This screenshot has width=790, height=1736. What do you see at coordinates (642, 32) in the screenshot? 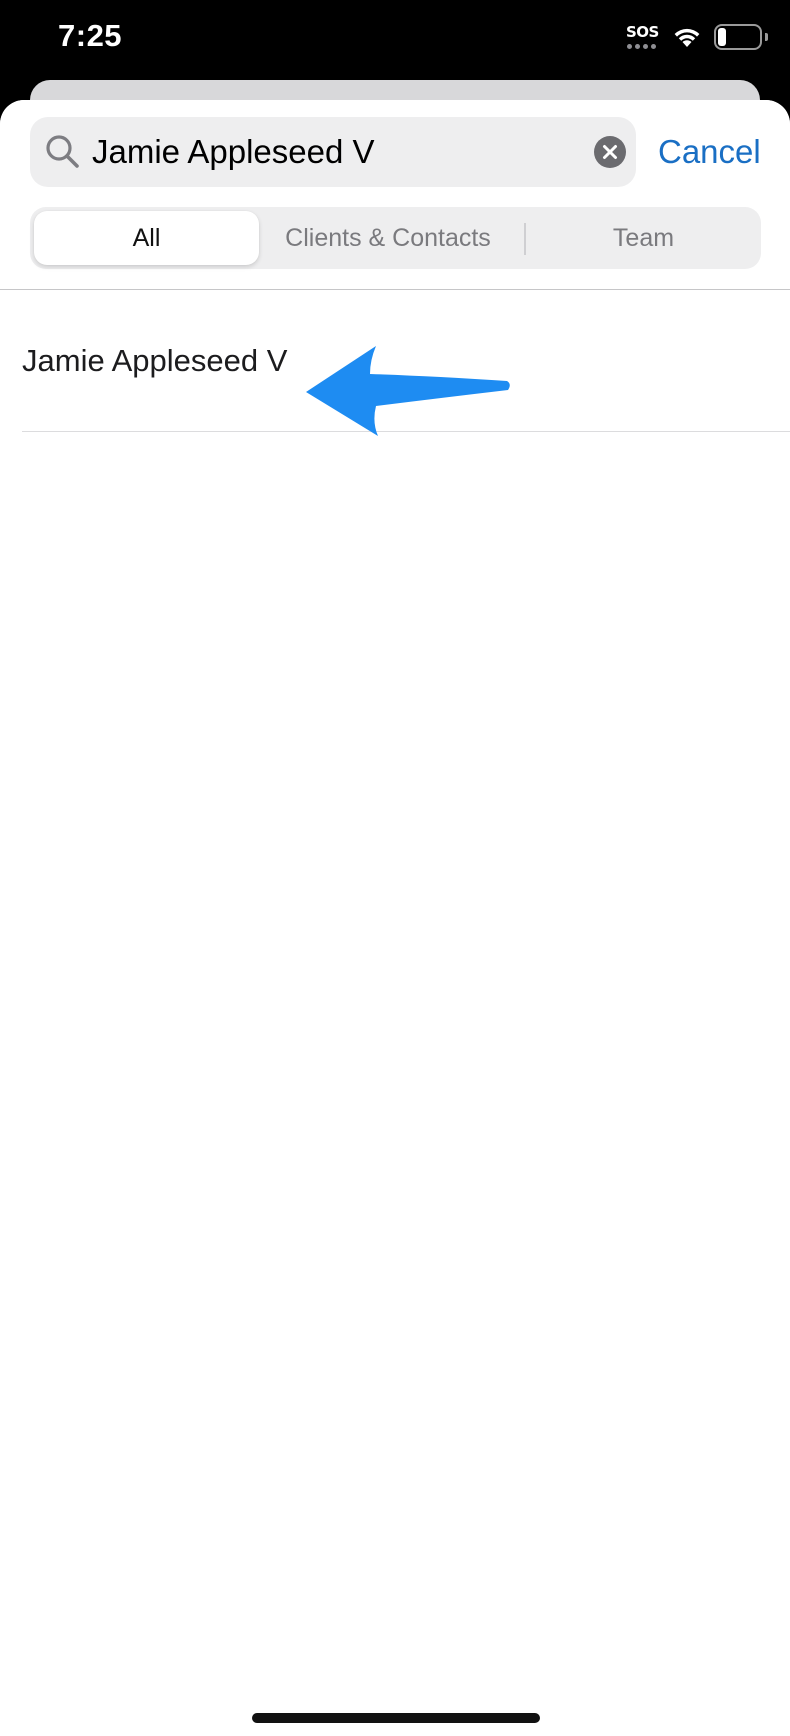
I see `sos-label: SOS` at bounding box center [642, 32].